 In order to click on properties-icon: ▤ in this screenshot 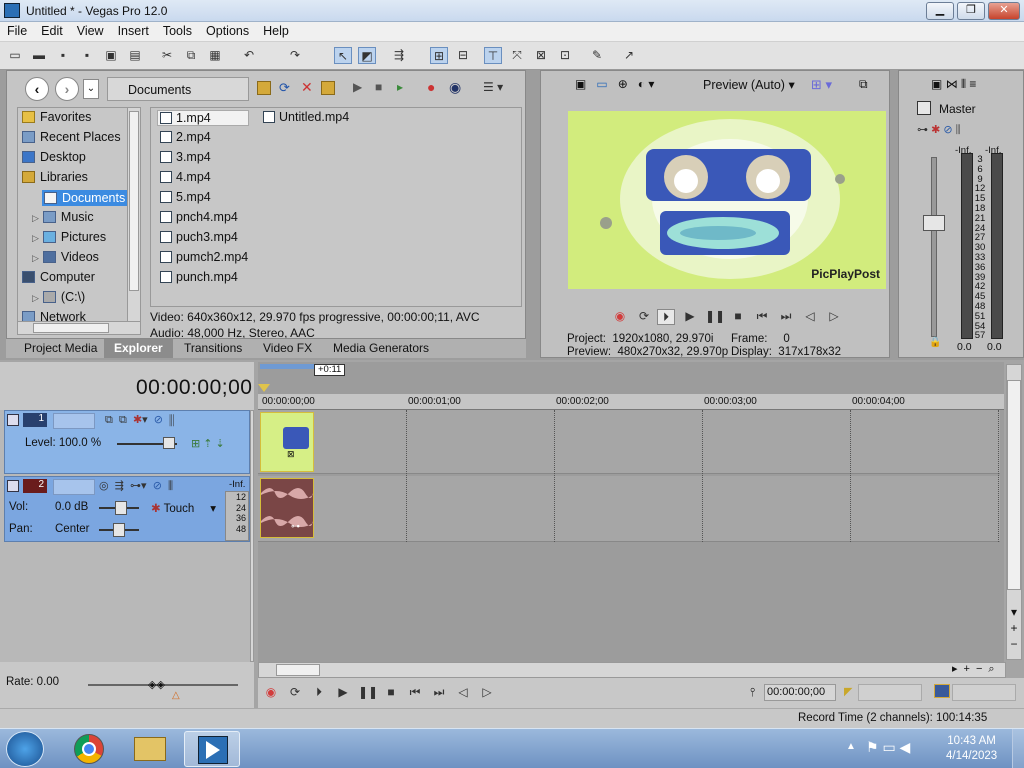, I will do `click(135, 55)`.